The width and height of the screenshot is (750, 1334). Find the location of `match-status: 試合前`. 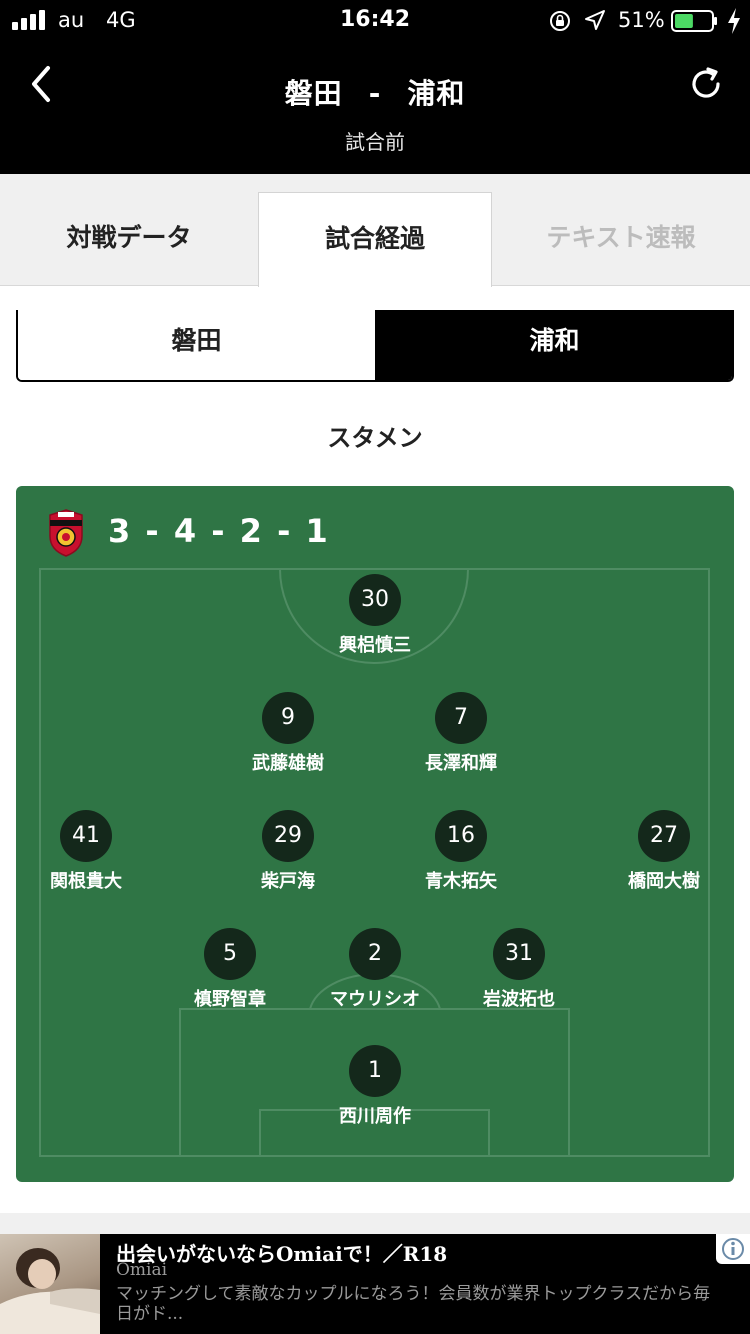

match-status: 試合前 is located at coordinates (375, 142).